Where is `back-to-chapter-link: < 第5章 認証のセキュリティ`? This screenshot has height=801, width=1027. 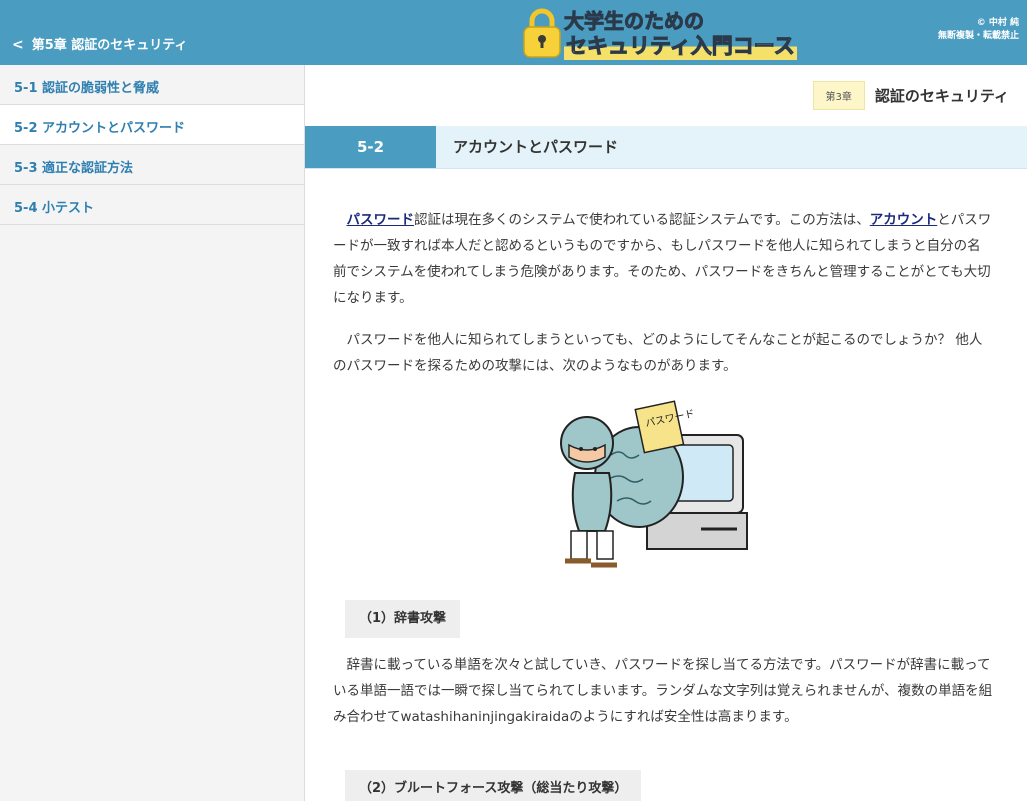
back-to-chapter-link: < 第5章 認証のセキュリティ is located at coordinates (152, 32).